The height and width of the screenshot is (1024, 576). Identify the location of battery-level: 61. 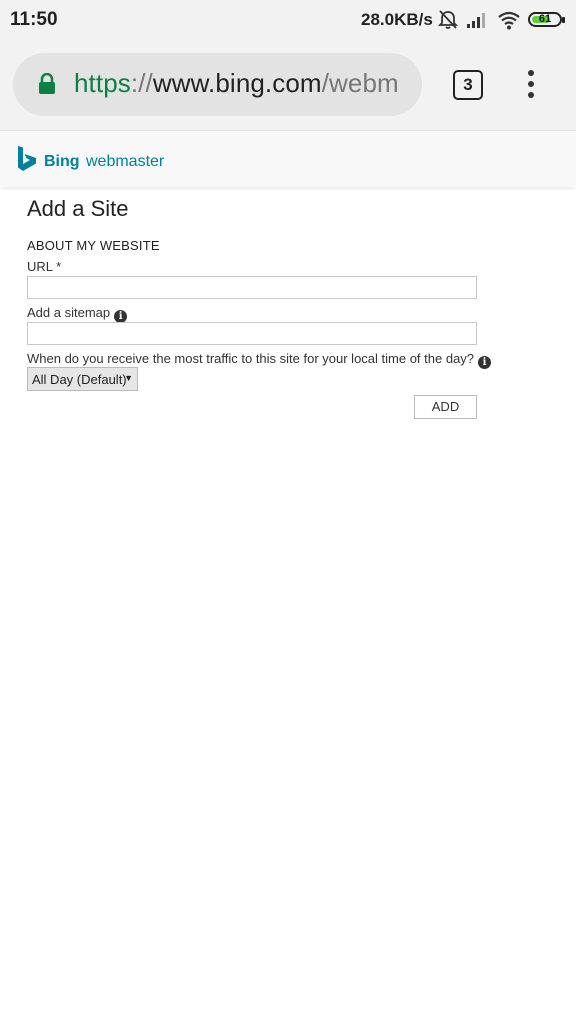
(545, 19).